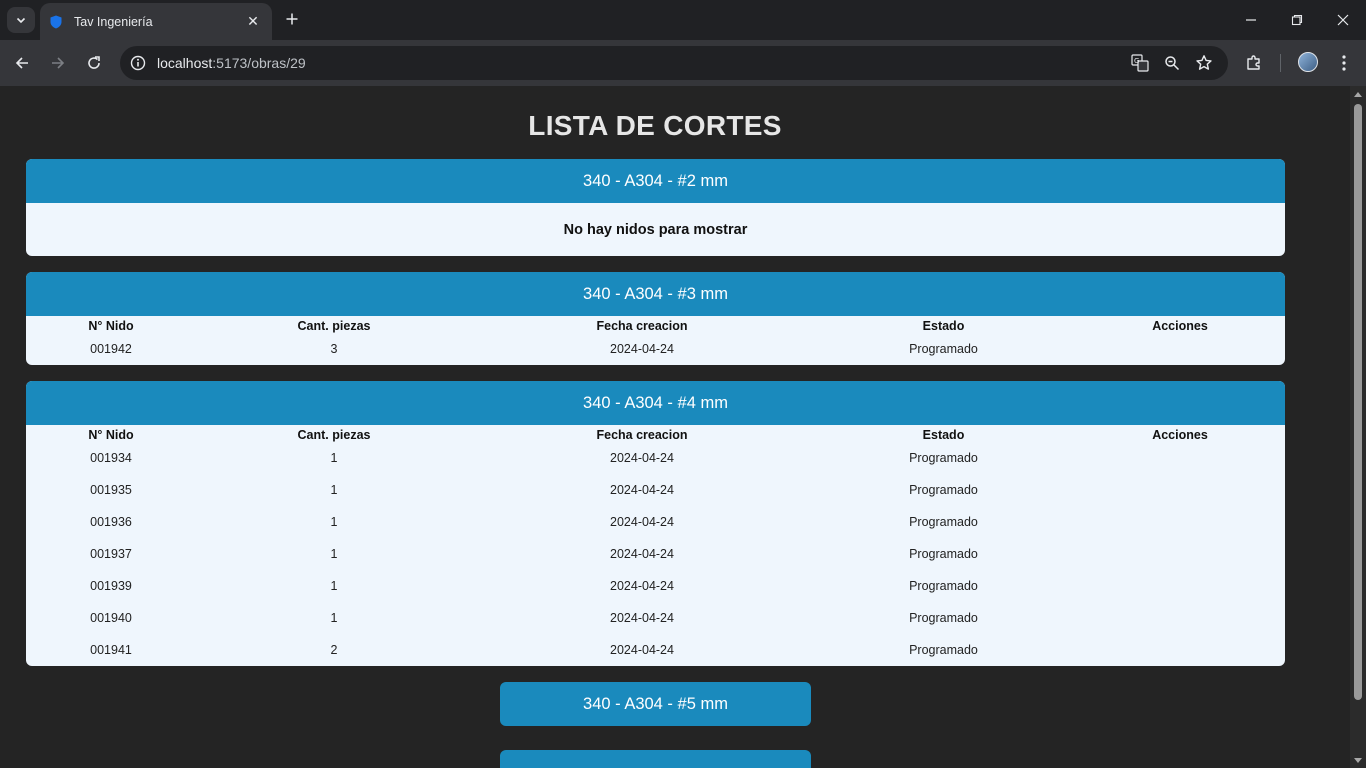 The width and height of the screenshot is (1366, 768). What do you see at coordinates (683, 20) in the screenshot?
I see `tab-strip: Tav Ingeniería ✕` at bounding box center [683, 20].